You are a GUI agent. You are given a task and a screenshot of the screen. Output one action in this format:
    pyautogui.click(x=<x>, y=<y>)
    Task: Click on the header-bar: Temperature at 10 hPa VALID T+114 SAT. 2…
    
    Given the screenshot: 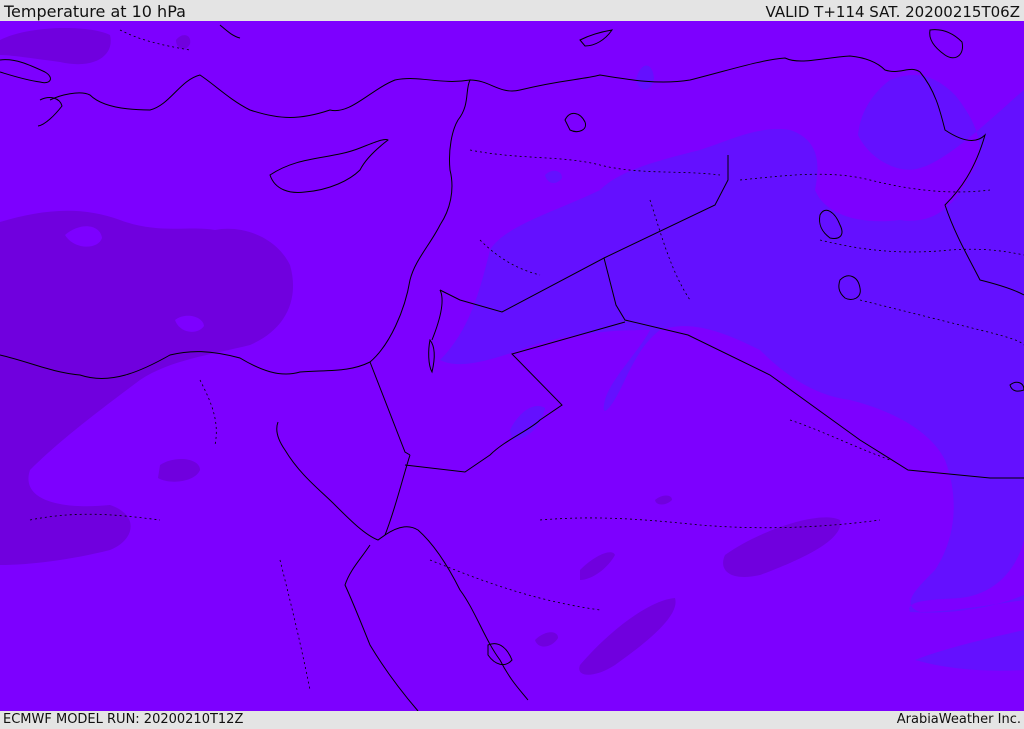 What is the action you would take?
    pyautogui.click(x=512, y=10)
    